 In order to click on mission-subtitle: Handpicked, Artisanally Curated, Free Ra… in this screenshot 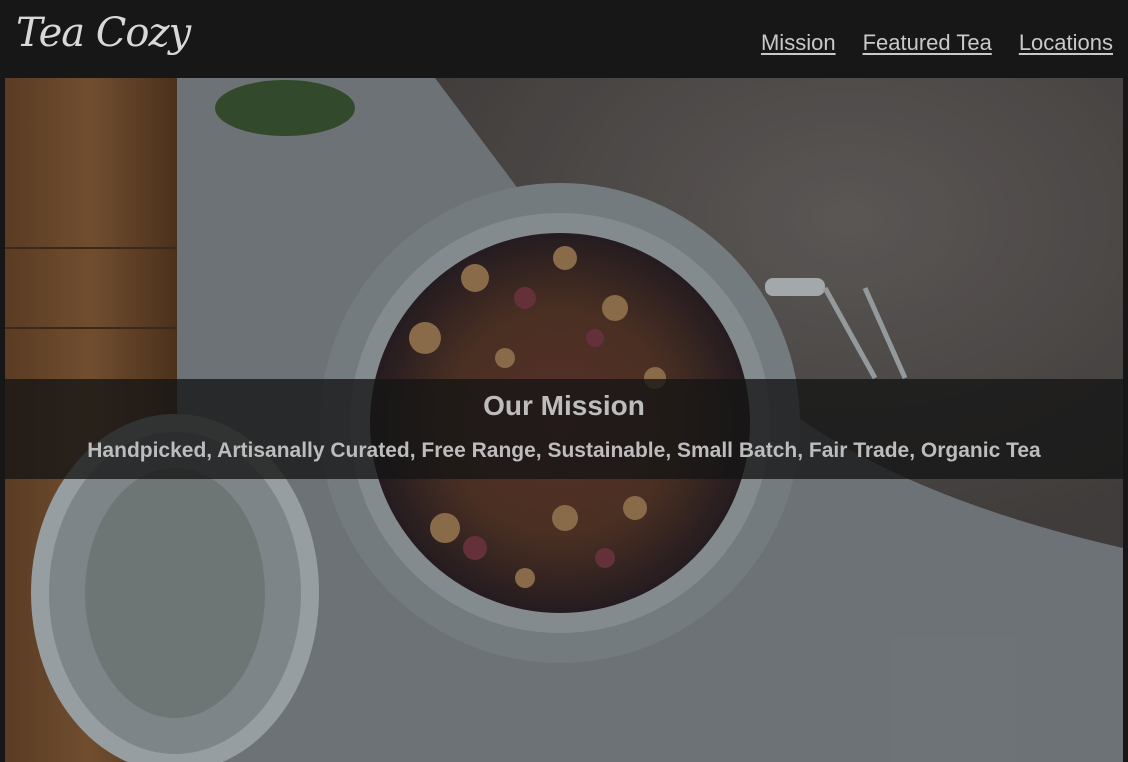, I will do `click(564, 450)`.